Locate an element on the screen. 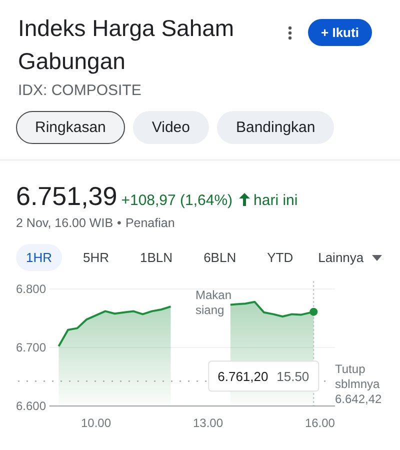 The image size is (400, 450). caret-icon is located at coordinates (377, 257).